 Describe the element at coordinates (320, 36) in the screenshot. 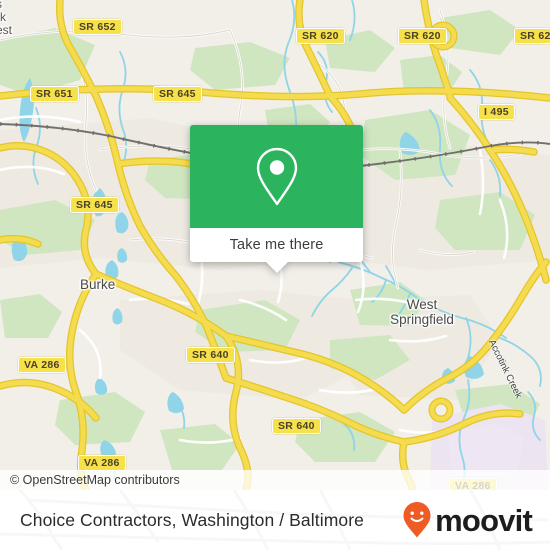

I see `road-shield-sr-620-a: SR 620` at that location.